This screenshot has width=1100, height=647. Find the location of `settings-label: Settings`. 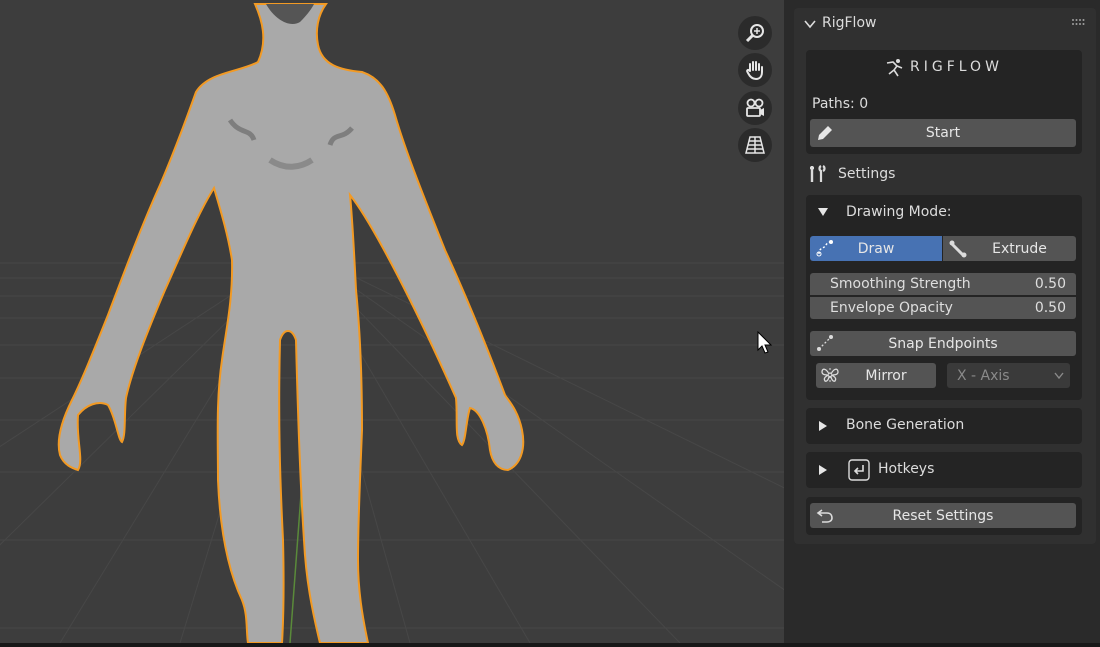

settings-label: Settings is located at coordinates (867, 174).